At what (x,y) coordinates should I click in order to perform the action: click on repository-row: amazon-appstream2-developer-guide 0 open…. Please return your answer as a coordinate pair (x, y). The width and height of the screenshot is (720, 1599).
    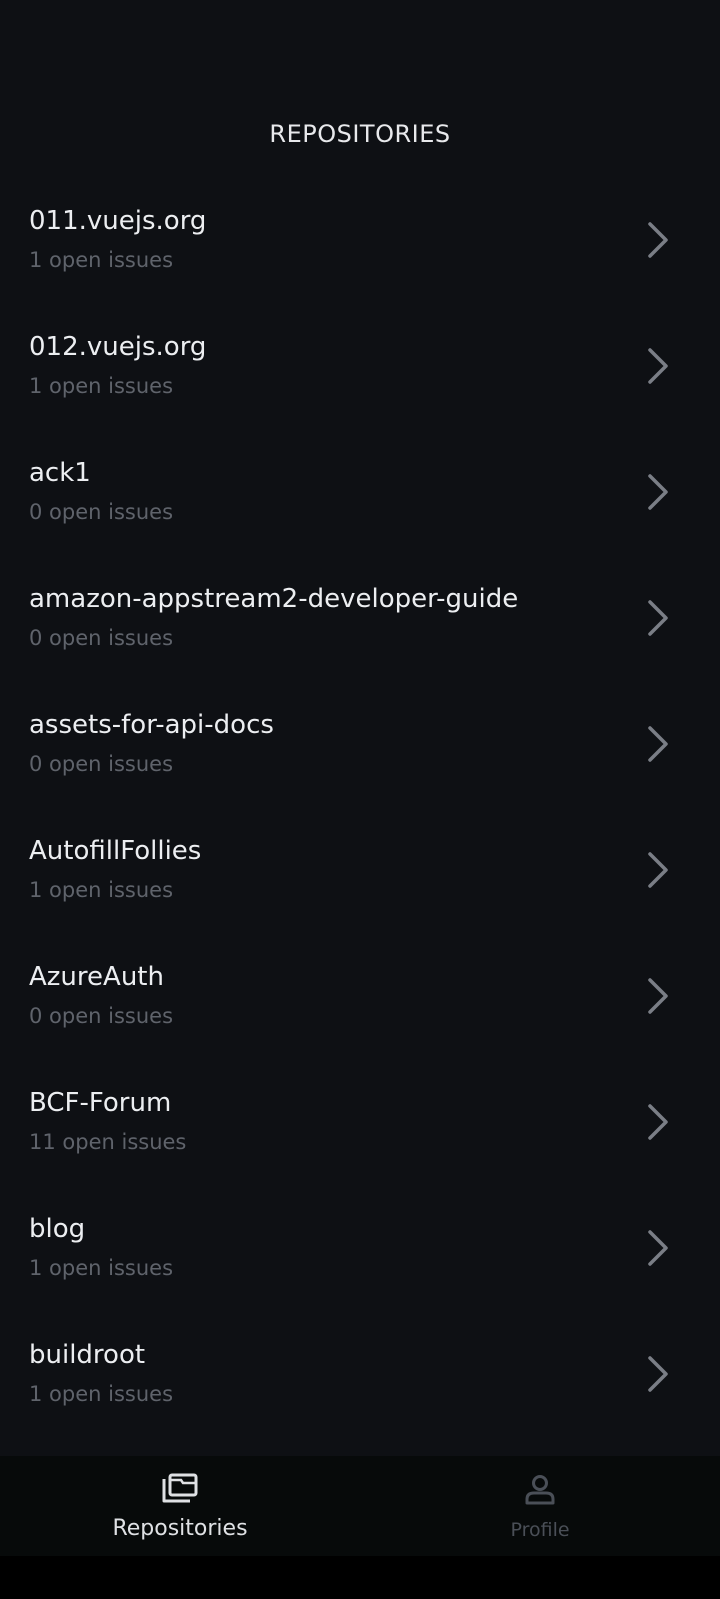
    Looking at the image, I should click on (360, 631).